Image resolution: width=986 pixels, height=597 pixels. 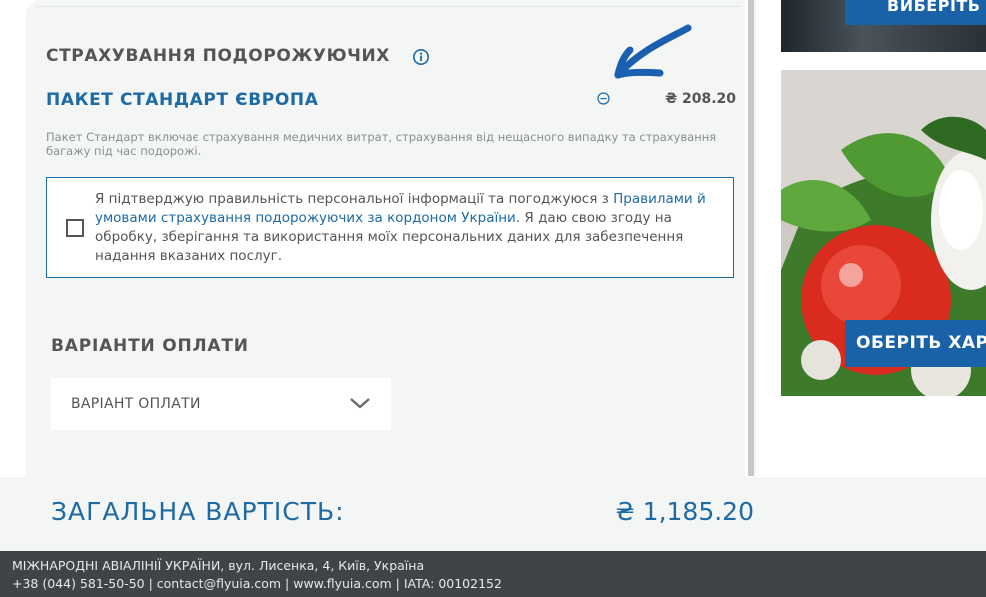 What do you see at coordinates (751, 238) in the screenshot?
I see `scrollbar-thumb` at bounding box center [751, 238].